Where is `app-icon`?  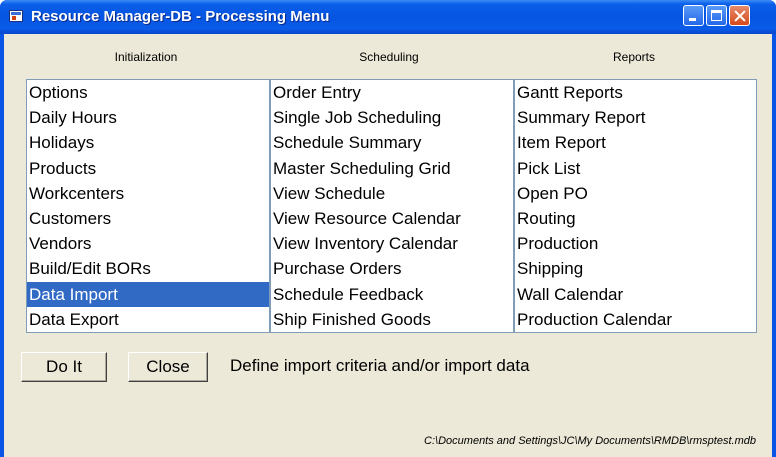
app-icon is located at coordinates (16, 16).